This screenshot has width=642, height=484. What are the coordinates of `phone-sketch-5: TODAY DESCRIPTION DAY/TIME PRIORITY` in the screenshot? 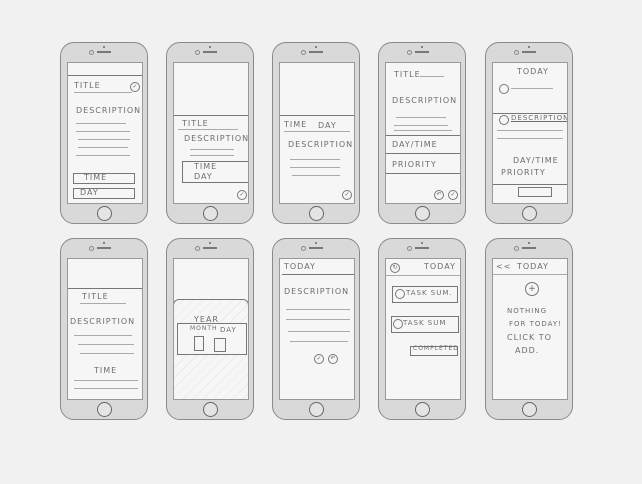 It's located at (529, 133).